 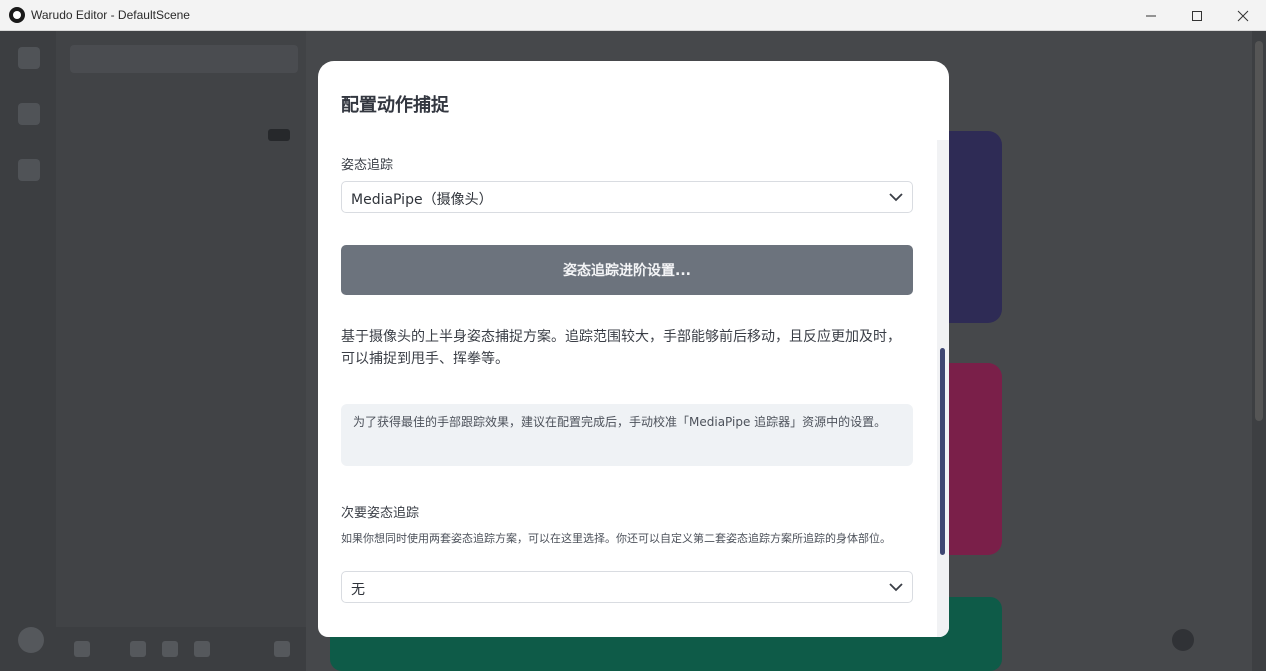 I want to click on plugins-icon, so click(x=29, y=170).